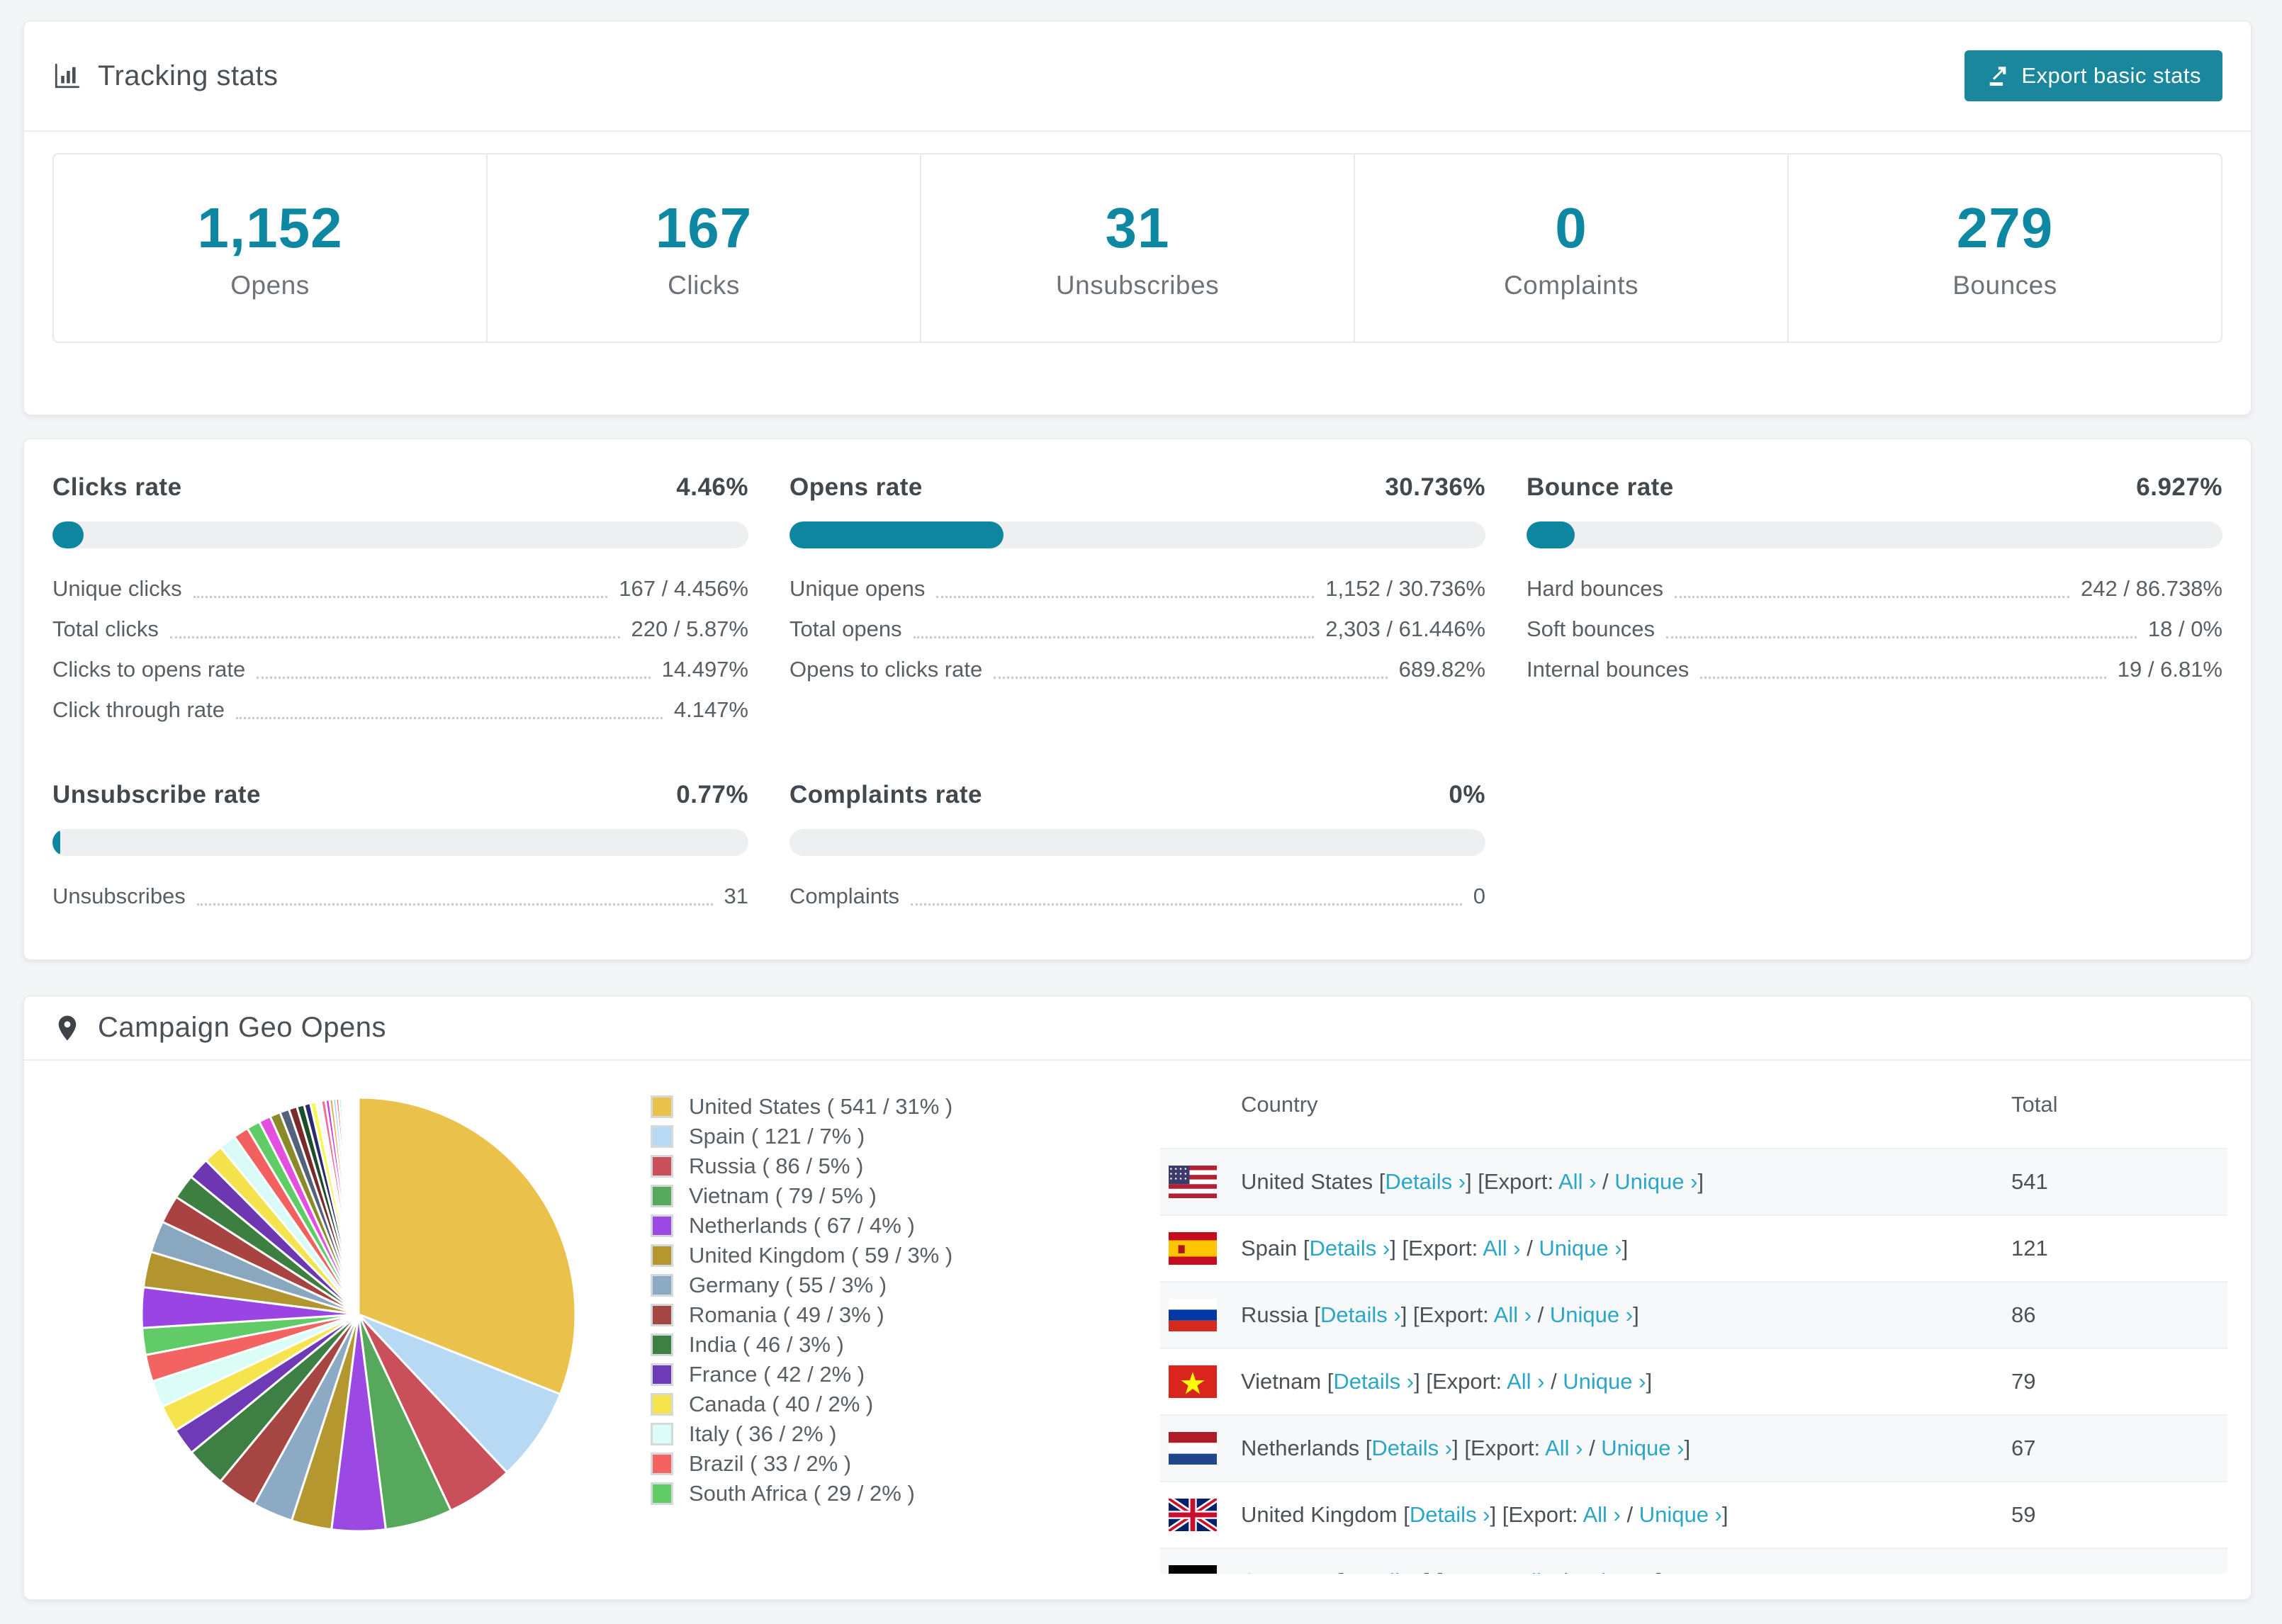 The width and height of the screenshot is (2282, 1624). What do you see at coordinates (886, 669) in the screenshot?
I see `rate-row-label: Opens to clicks rate` at bounding box center [886, 669].